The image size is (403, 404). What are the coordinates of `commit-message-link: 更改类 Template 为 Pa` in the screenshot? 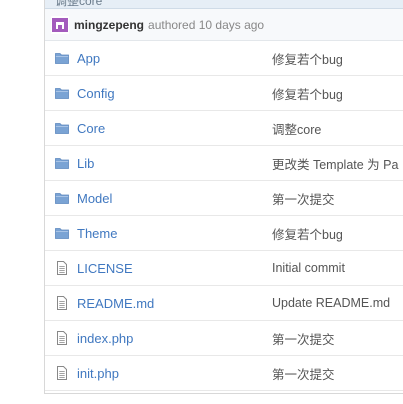 It's located at (335, 163).